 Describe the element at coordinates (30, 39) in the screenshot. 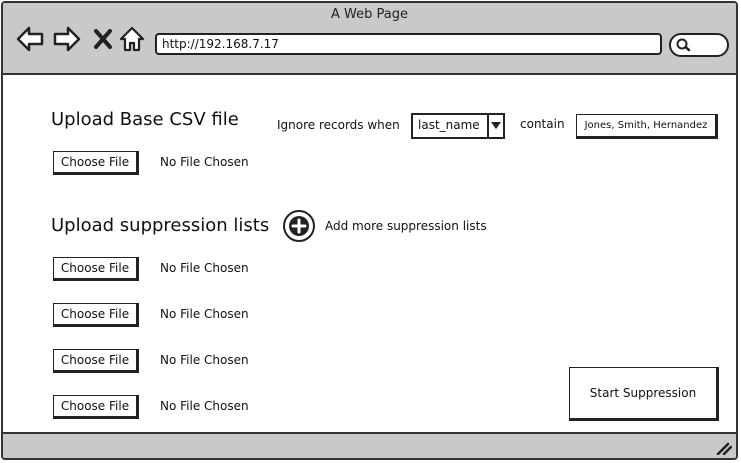

I see `back-arrow-icon` at that location.